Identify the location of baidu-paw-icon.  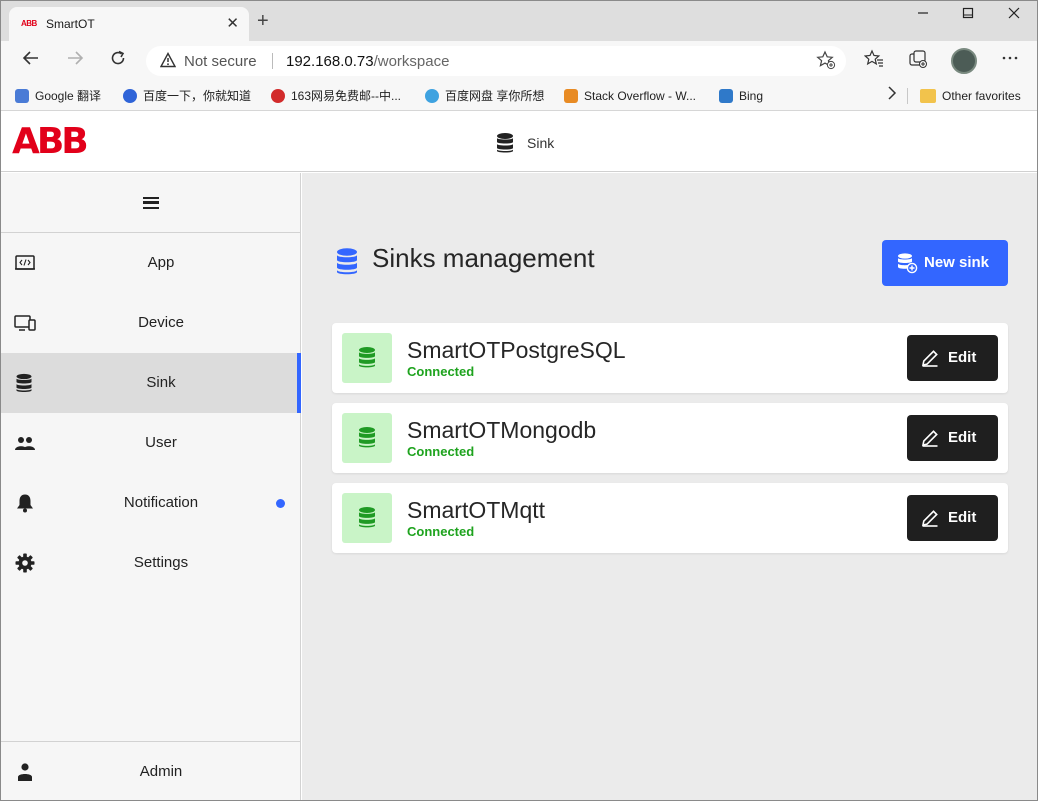
(130, 96).